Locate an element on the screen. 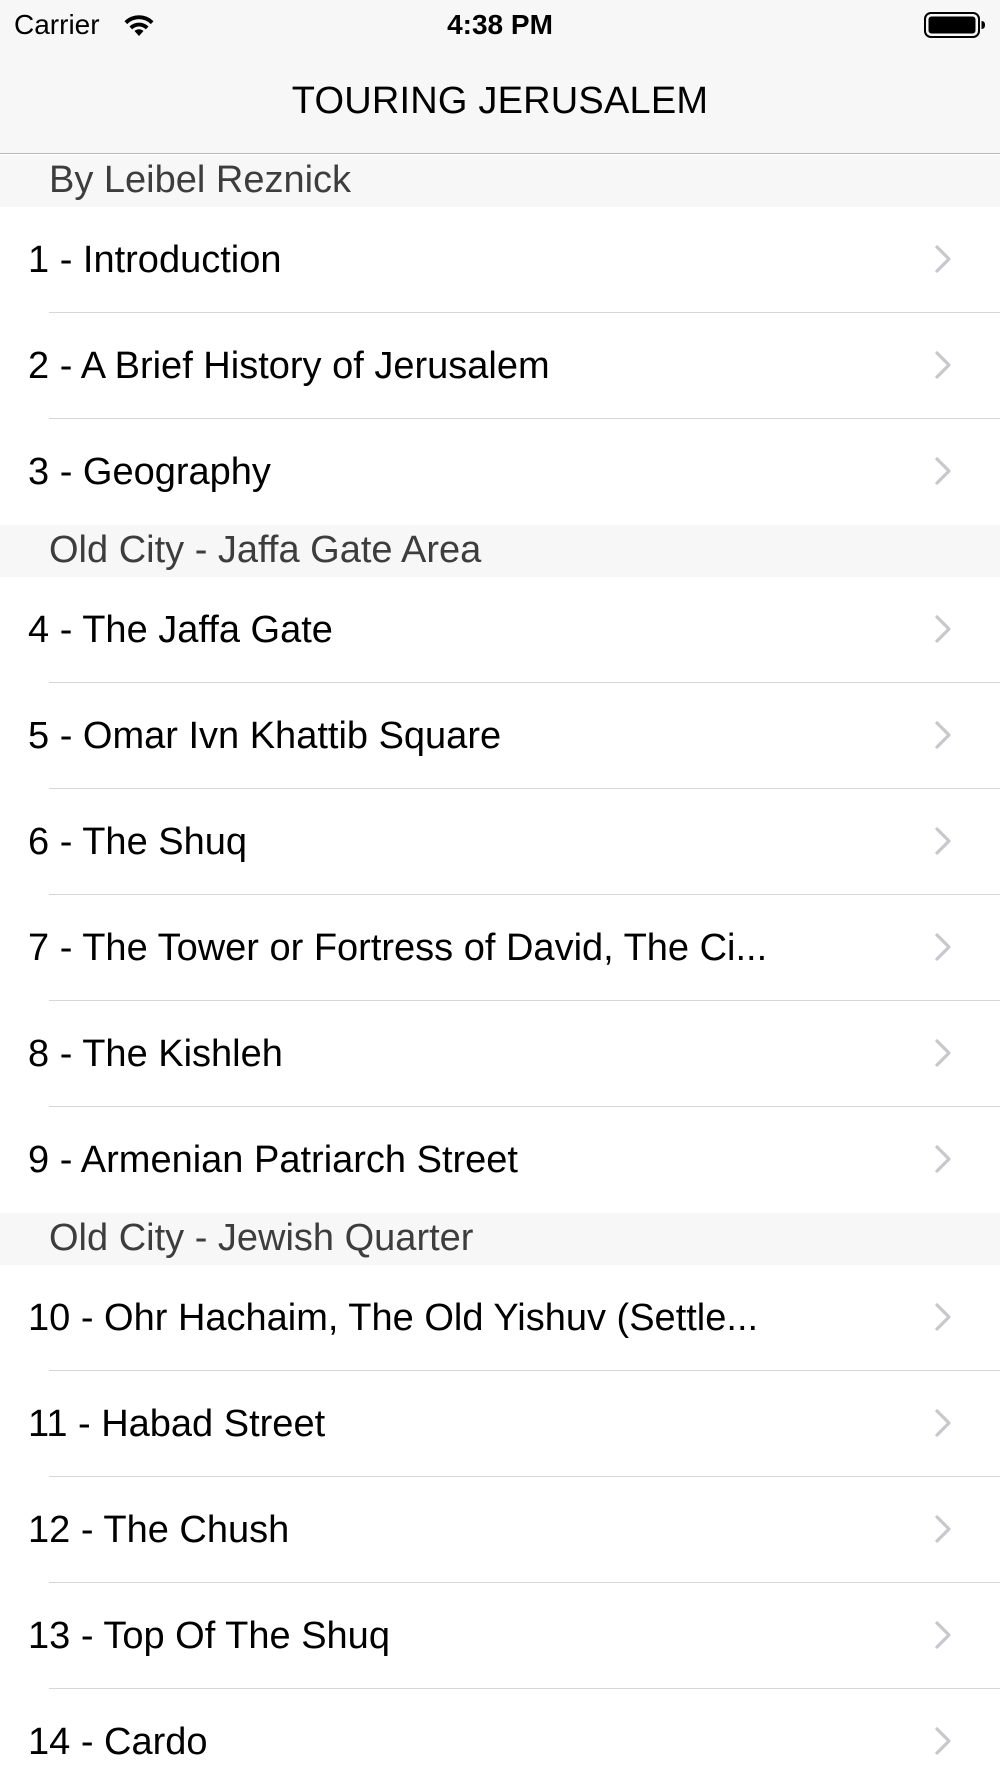  list-item: 14 - Cardo is located at coordinates (500, 1733).